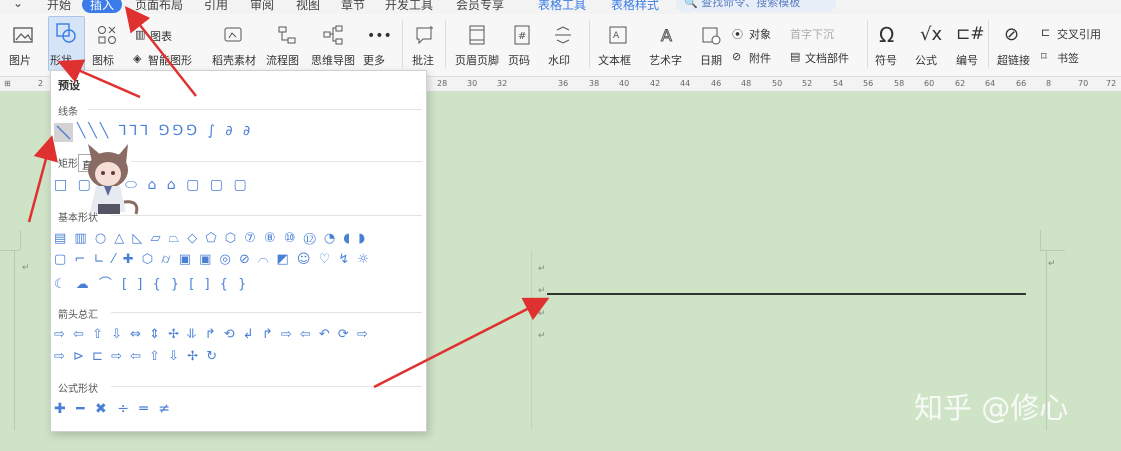  Describe the element at coordinates (760, 34) in the screenshot. I see `object-button: 对象` at that location.